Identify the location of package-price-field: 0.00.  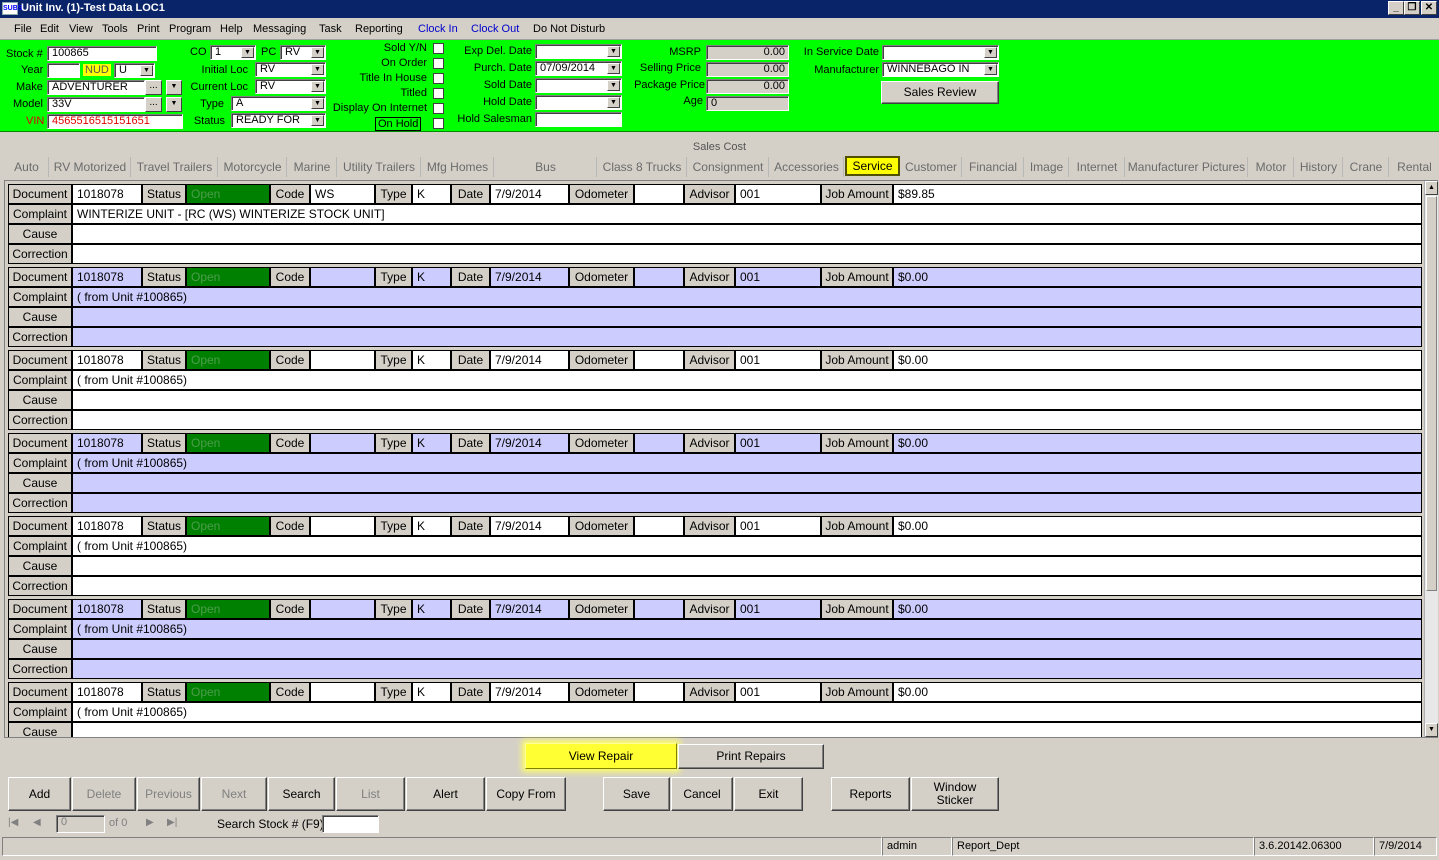
(747, 86).